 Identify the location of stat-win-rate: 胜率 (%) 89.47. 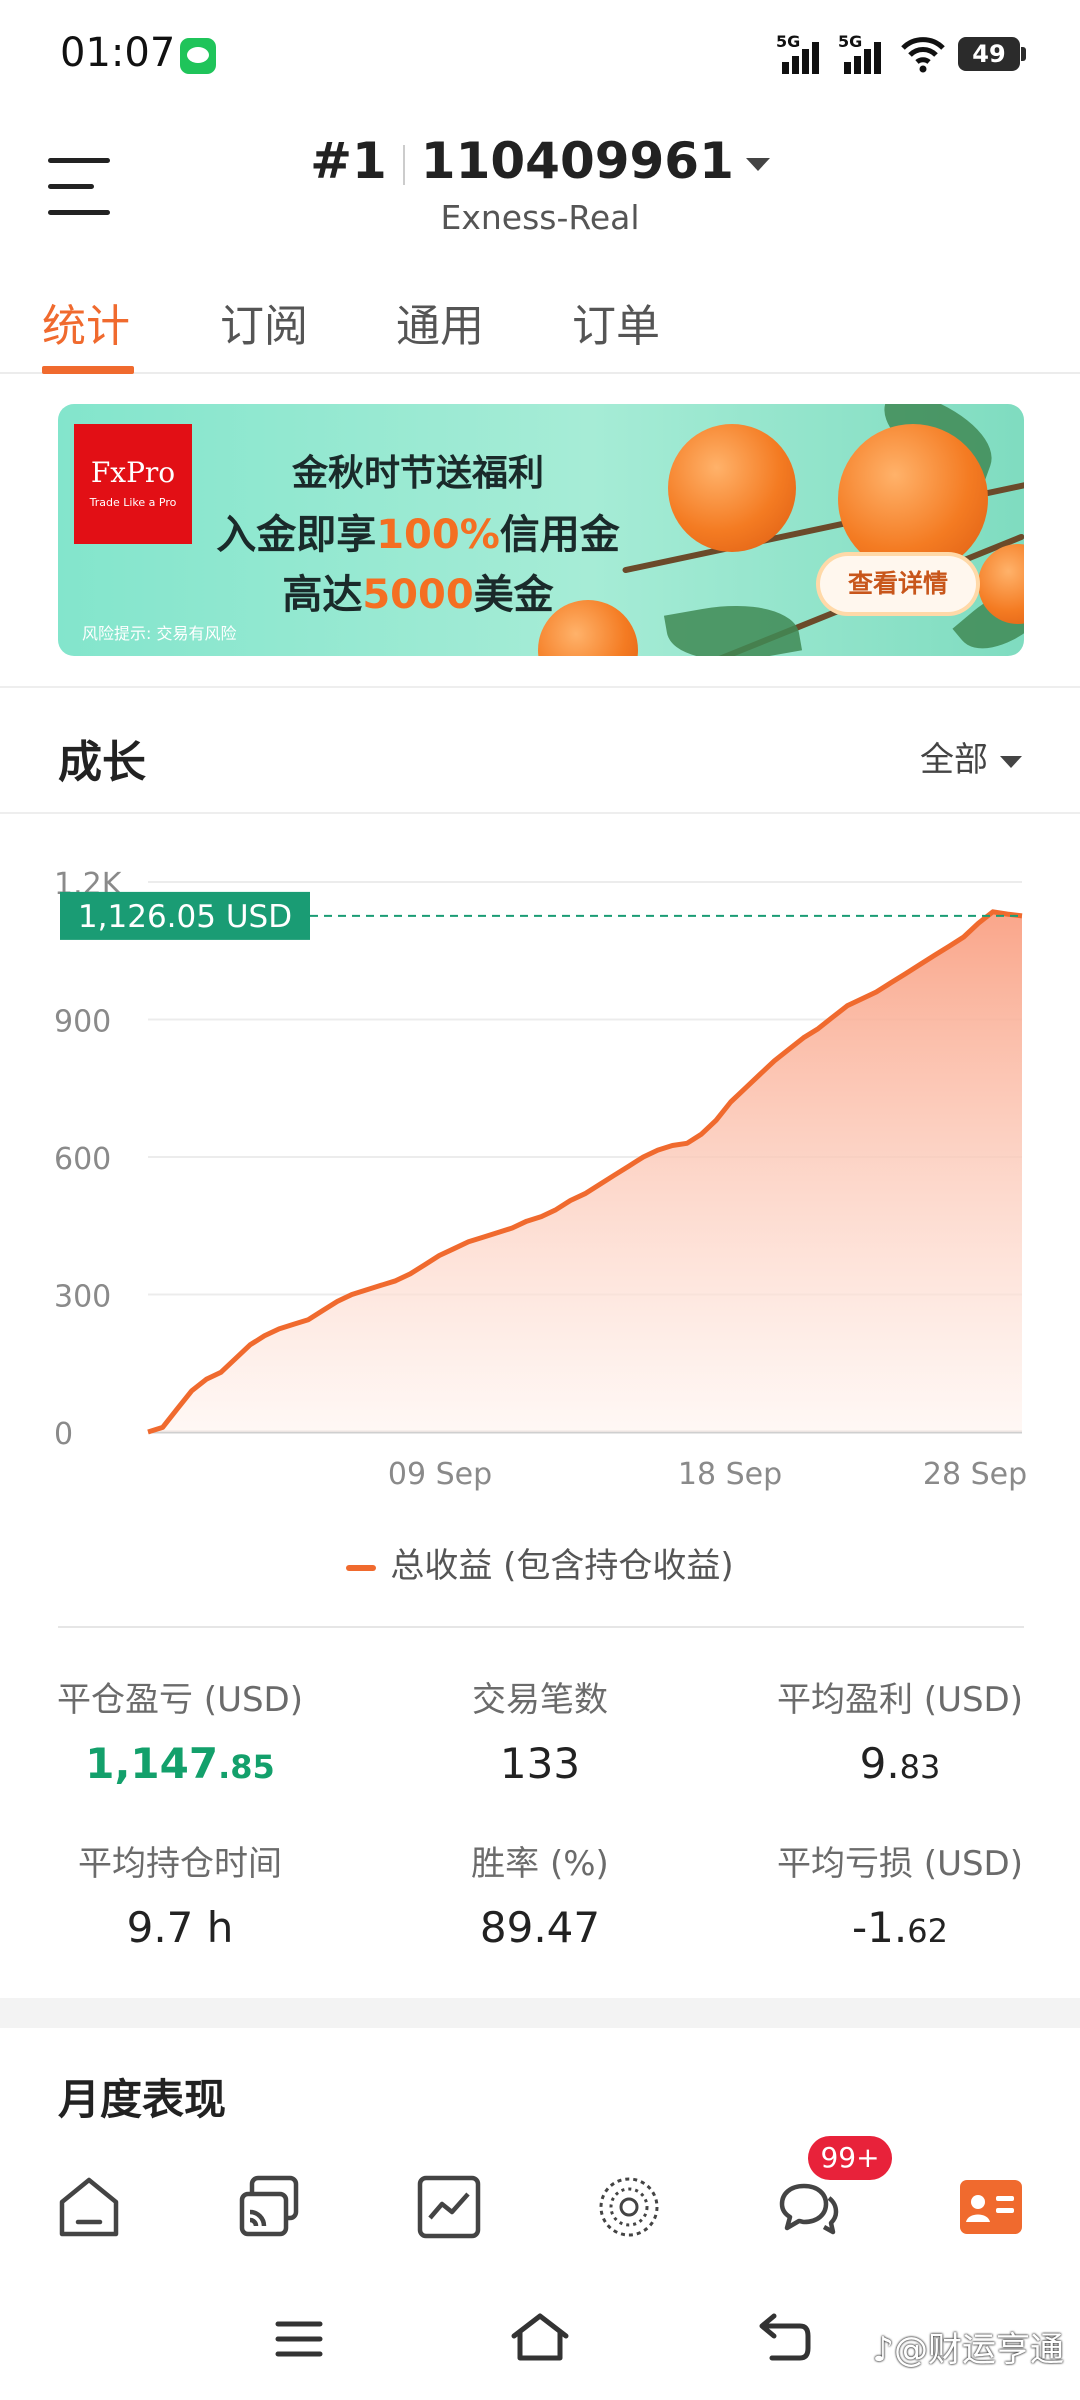
(540, 1894).